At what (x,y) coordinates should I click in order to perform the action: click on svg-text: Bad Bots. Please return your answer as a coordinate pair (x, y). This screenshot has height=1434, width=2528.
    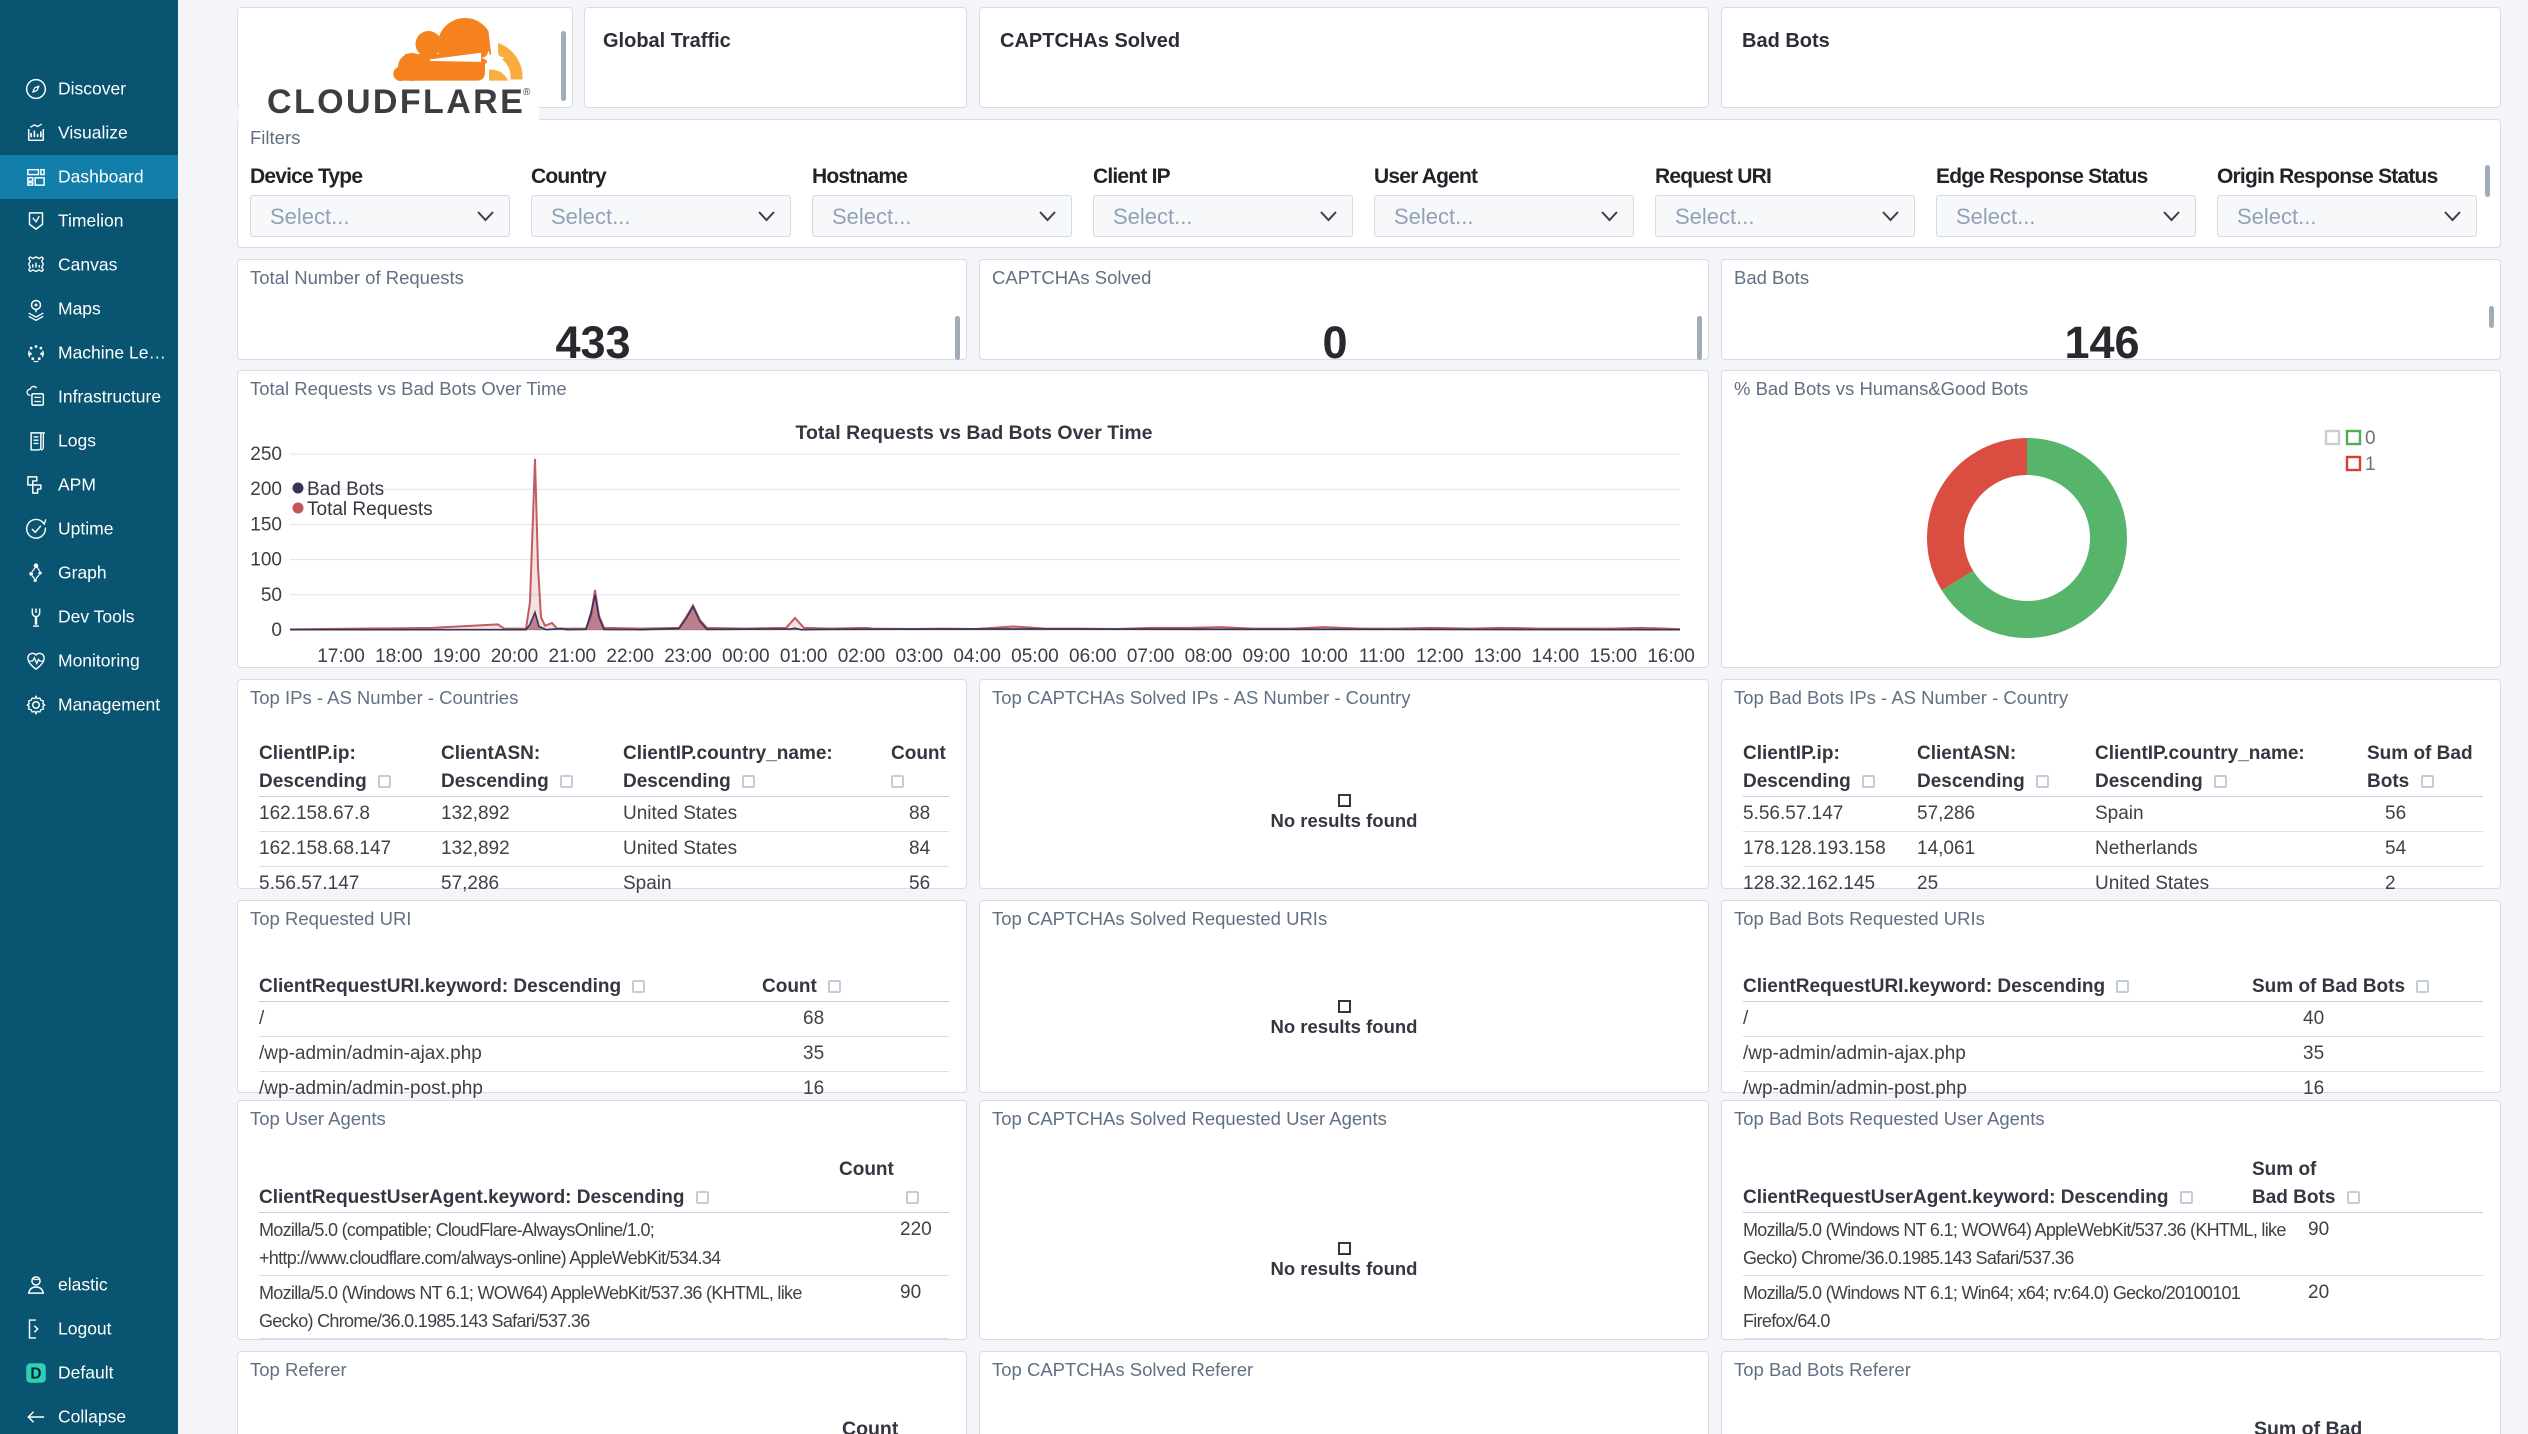
    Looking at the image, I should click on (345, 489).